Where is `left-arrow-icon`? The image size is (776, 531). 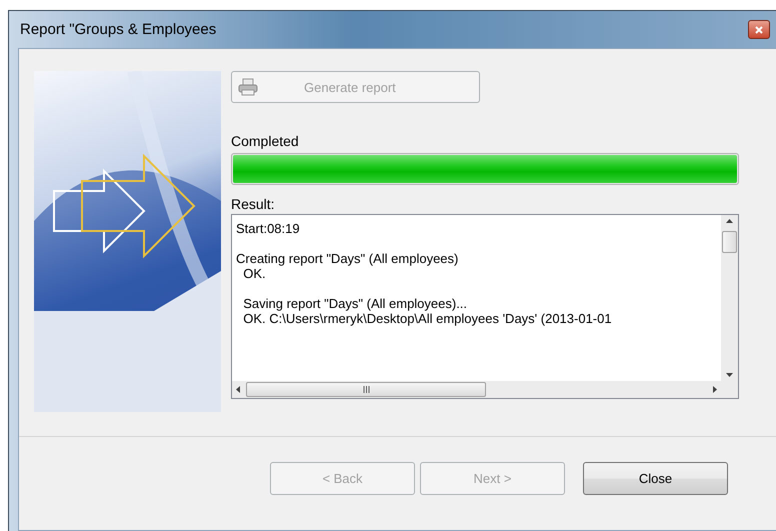 left-arrow-icon is located at coordinates (238, 389).